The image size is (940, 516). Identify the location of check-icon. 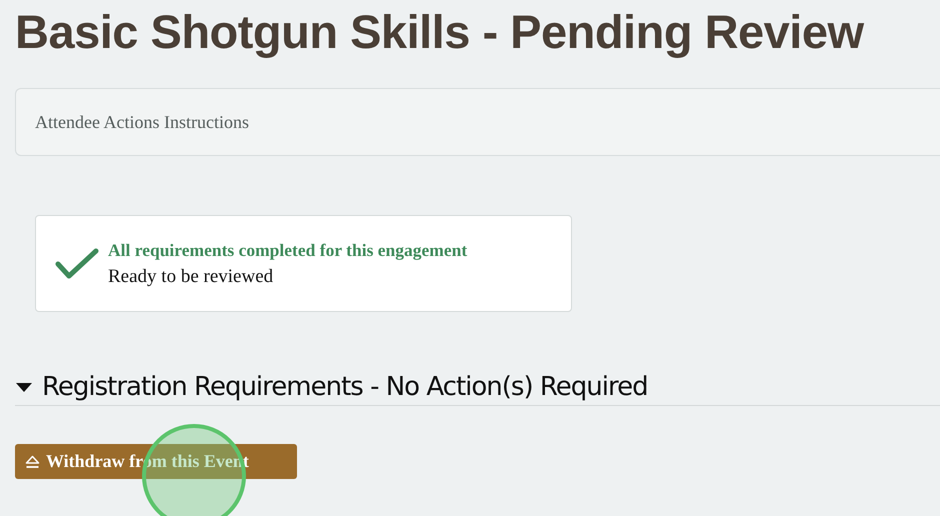
(77, 264).